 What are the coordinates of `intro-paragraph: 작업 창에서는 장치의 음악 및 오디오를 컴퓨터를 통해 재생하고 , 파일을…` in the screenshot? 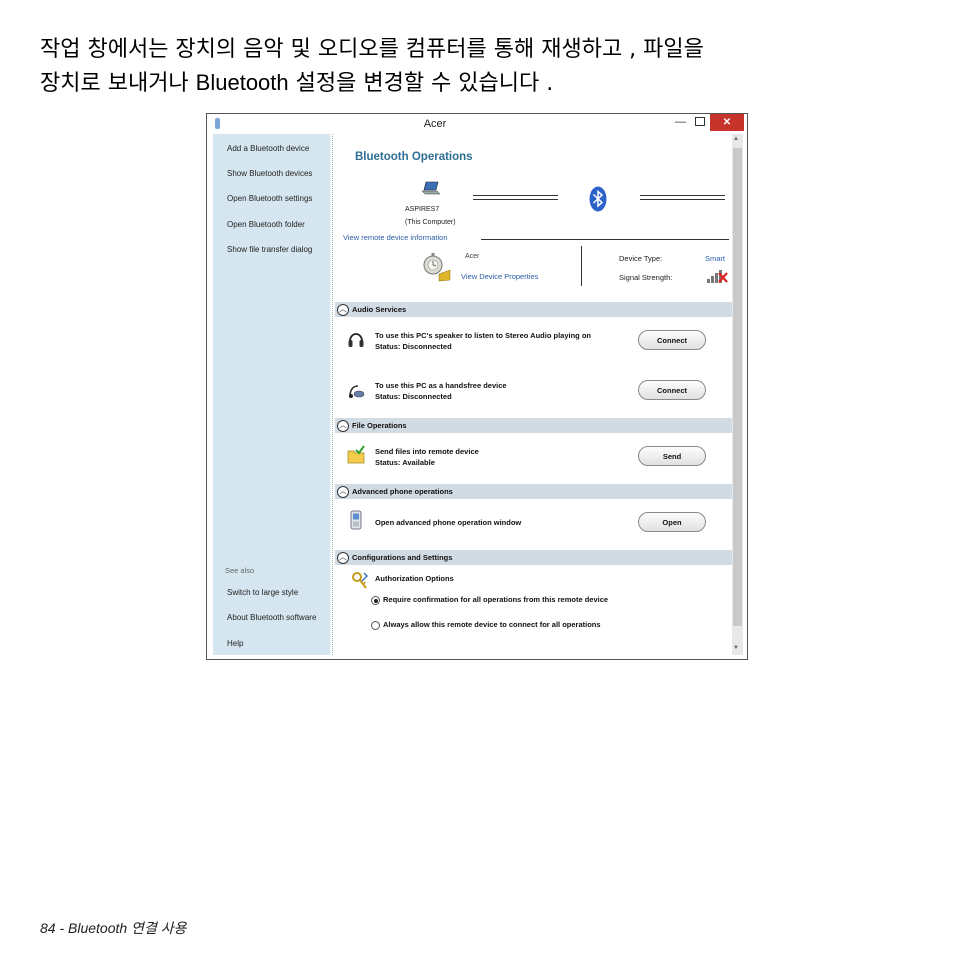 It's located at (480, 66).